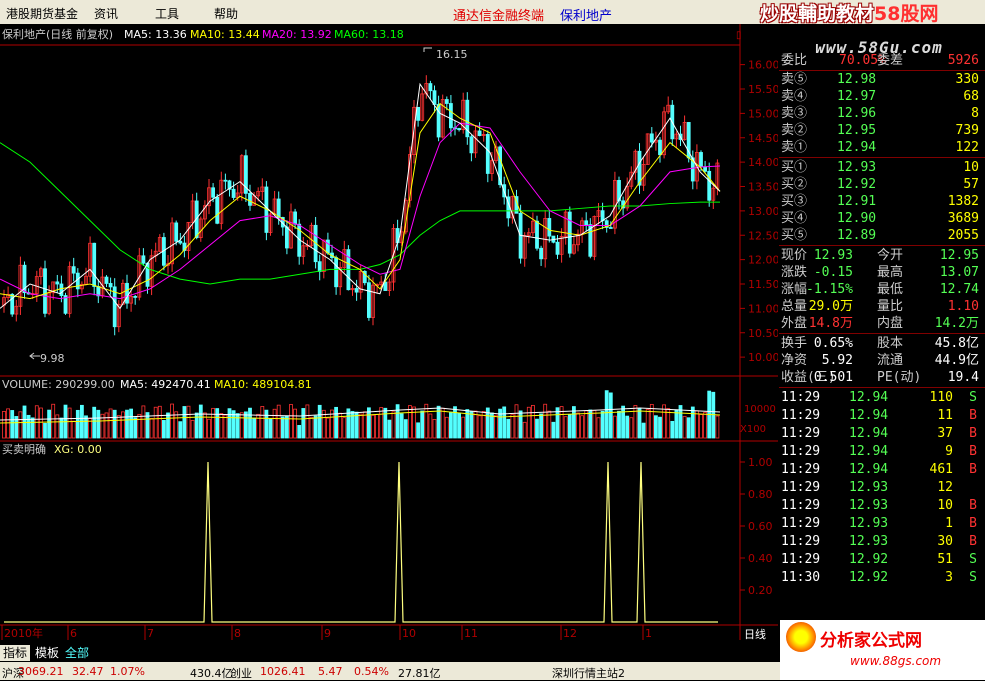 The height and width of the screenshot is (681, 985). What do you see at coordinates (881, 577) in the screenshot?
I see `tick-row: 11:30 12.92 3 S` at bounding box center [881, 577].